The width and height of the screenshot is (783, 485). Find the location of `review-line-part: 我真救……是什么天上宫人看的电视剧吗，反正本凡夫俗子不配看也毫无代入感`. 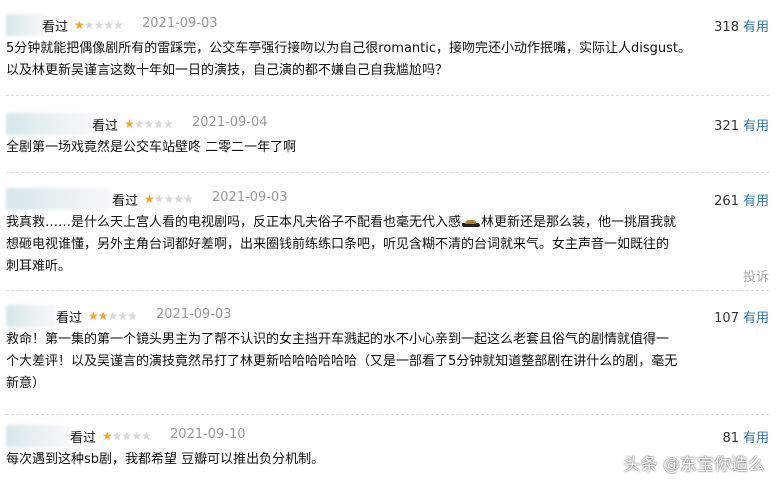

review-line-part: 我真救……是什么天上宫人看的电视剧吗，反正本凡夫俗子不配看也毫无代入感 is located at coordinates (234, 222).